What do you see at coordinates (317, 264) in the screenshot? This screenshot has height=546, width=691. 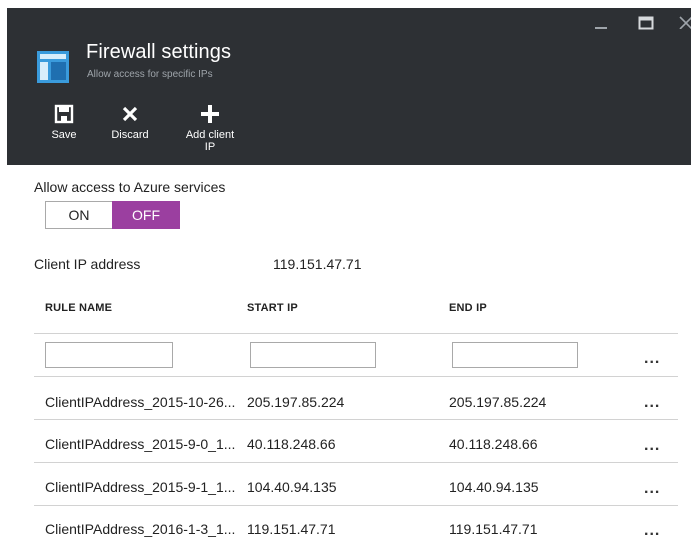 I see `client-ip-value: 119.151.47.71` at bounding box center [317, 264].